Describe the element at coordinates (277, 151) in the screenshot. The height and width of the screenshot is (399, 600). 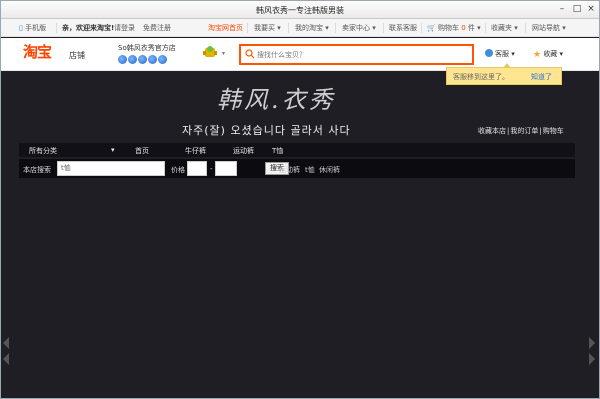
I see `nav-tshirt: T恤` at that location.